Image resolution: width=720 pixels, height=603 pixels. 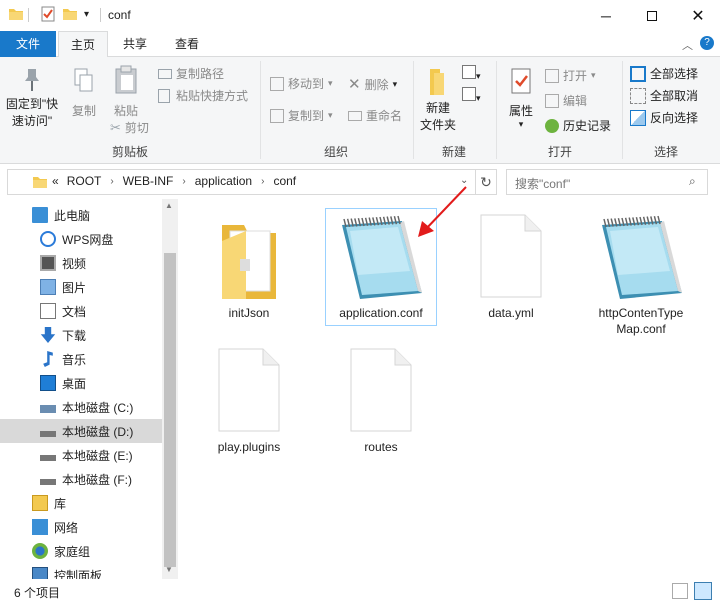 What do you see at coordinates (191, 73) in the screenshot?
I see `copy-path-button: 复制路径` at bounding box center [191, 73].